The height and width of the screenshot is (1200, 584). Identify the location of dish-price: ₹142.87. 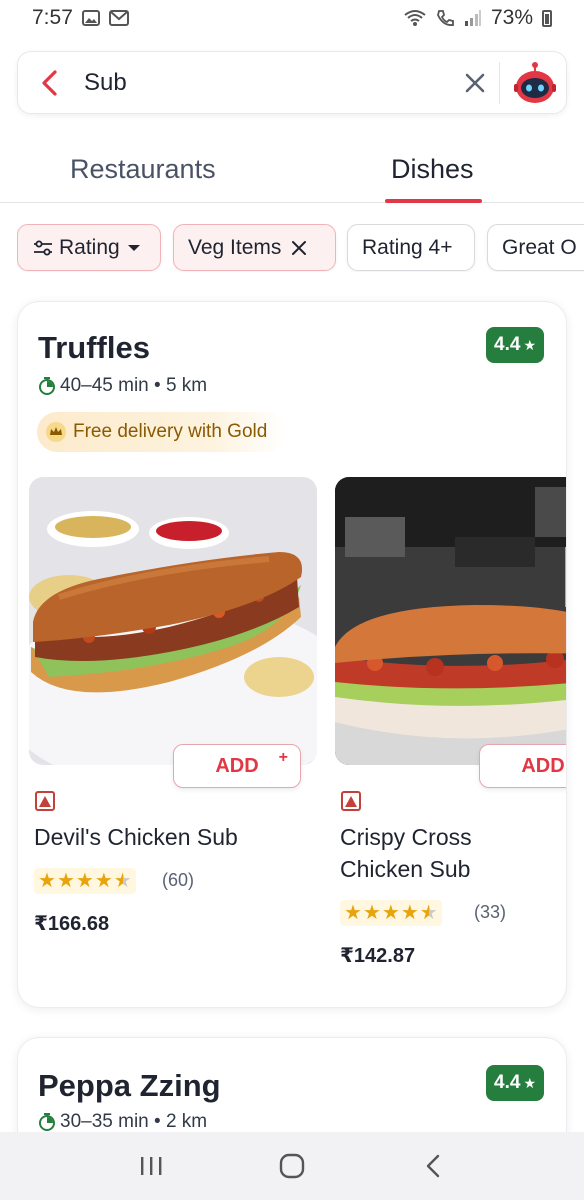
(378, 956).